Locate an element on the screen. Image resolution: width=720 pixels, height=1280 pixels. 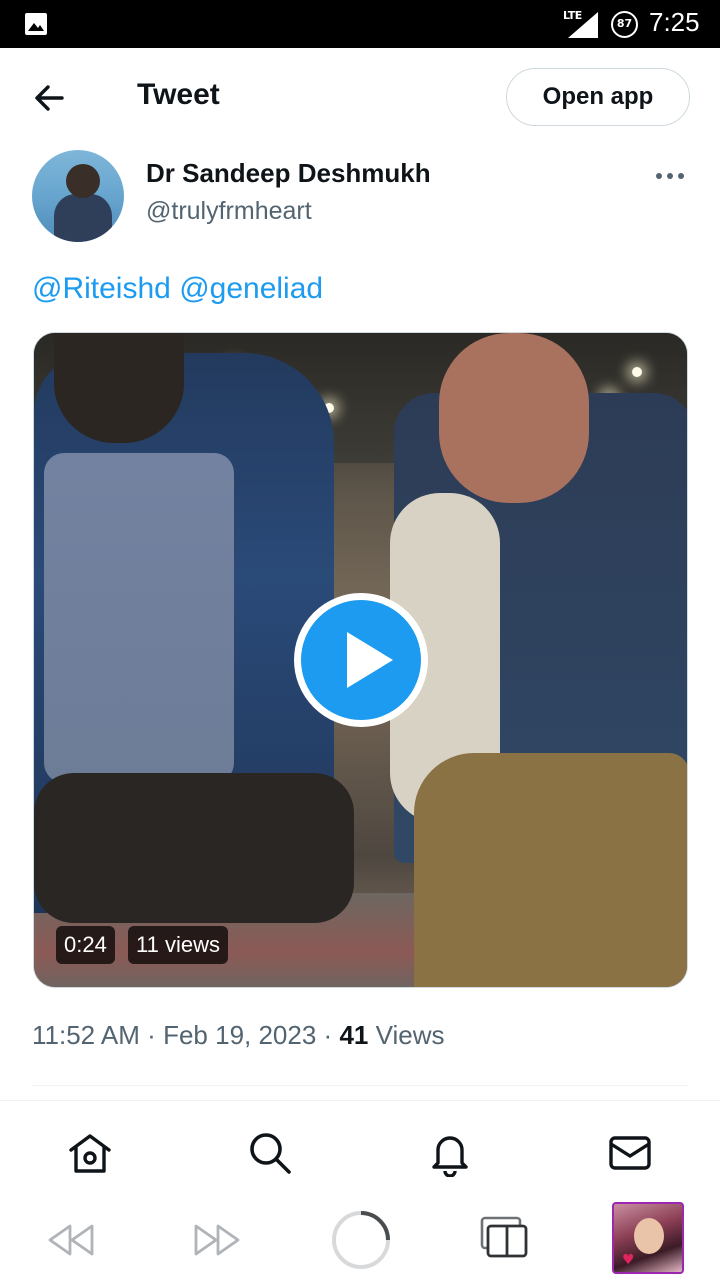
mention-link: @geneliad is located at coordinates (251, 288).